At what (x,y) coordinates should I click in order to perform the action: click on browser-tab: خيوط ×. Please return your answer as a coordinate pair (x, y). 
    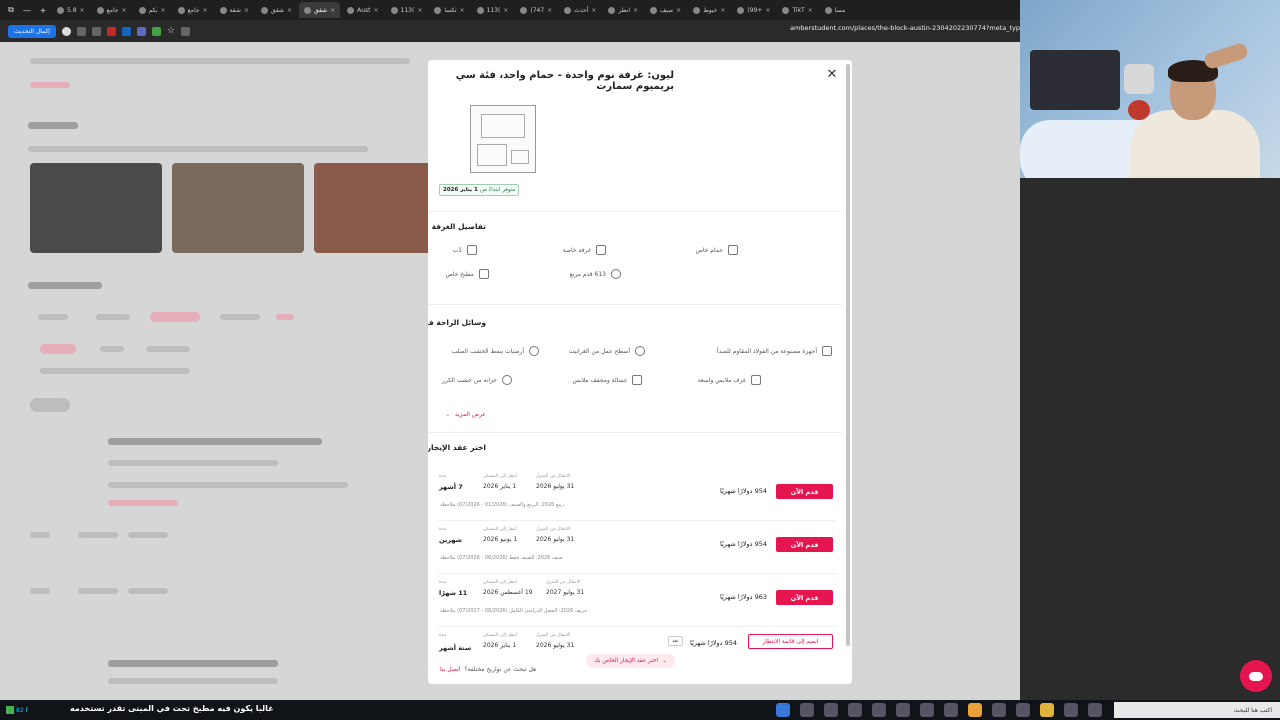
    Looking at the image, I should click on (709, 10).